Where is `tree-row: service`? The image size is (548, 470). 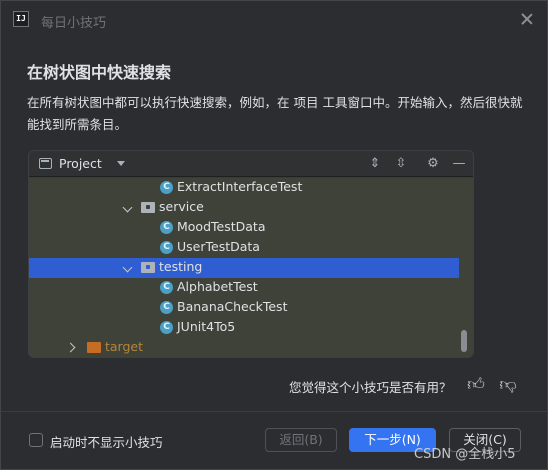 tree-row: service is located at coordinates (244, 208).